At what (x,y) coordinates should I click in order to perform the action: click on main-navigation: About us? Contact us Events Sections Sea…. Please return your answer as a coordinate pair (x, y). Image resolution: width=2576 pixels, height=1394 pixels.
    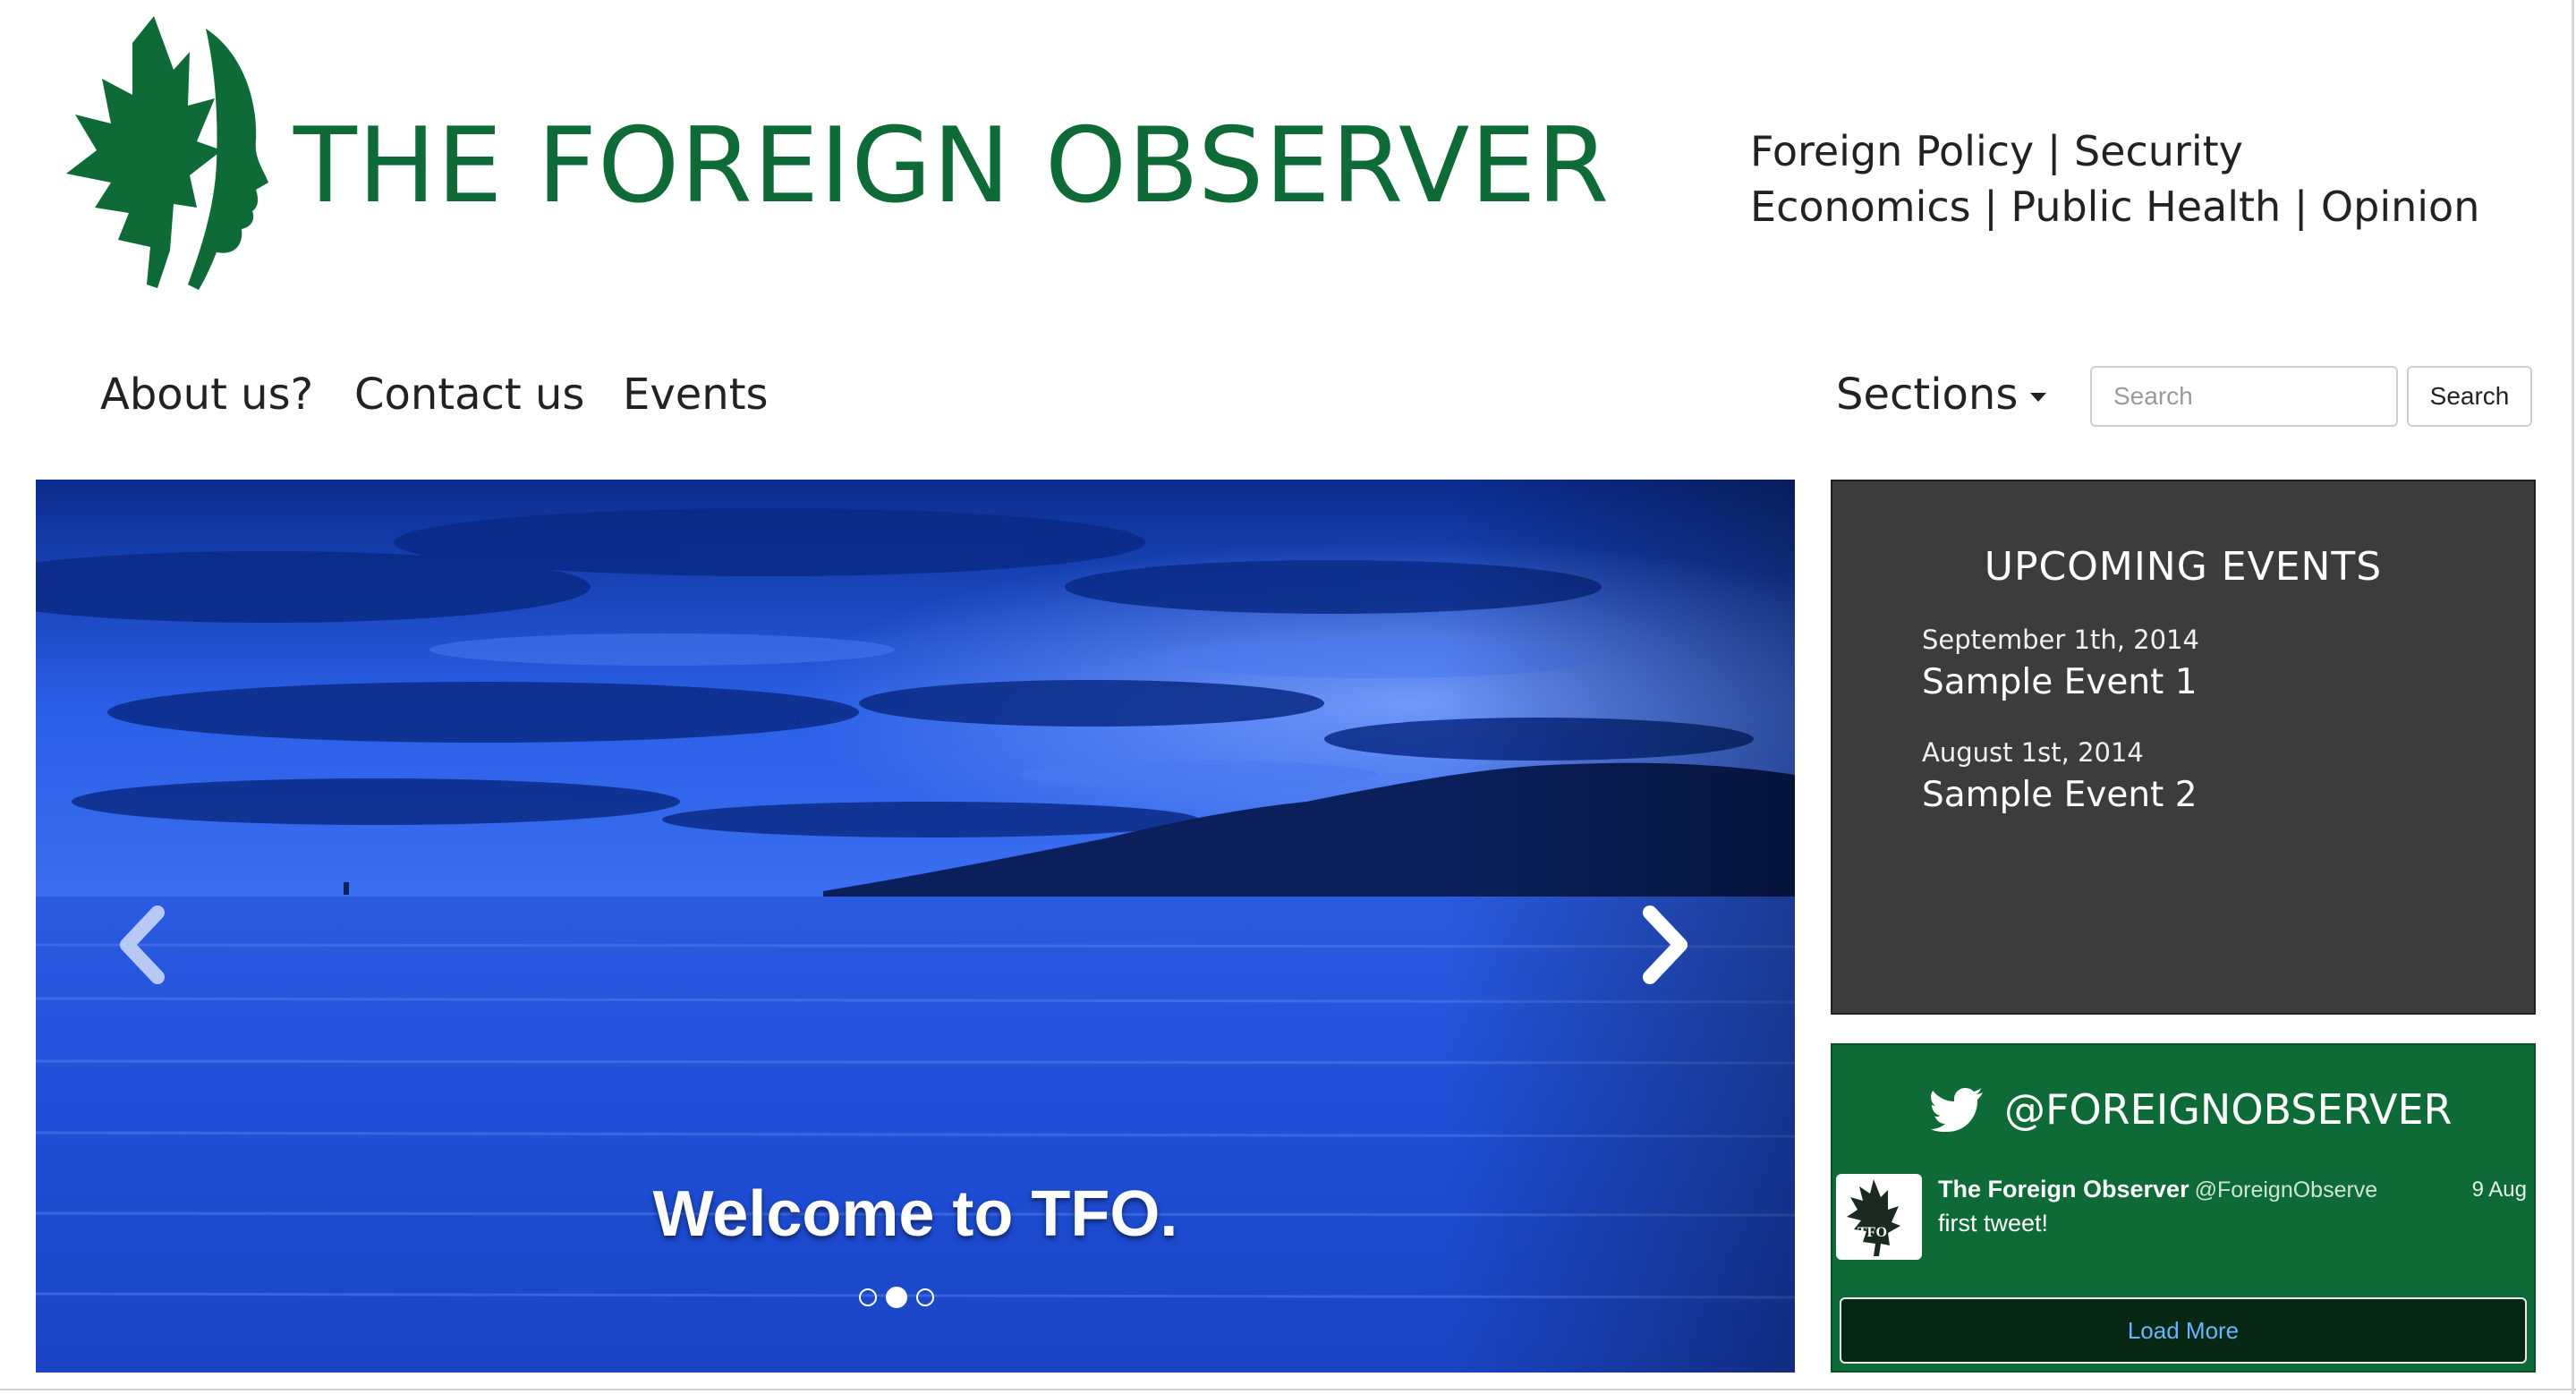
    Looking at the image, I should click on (1288, 393).